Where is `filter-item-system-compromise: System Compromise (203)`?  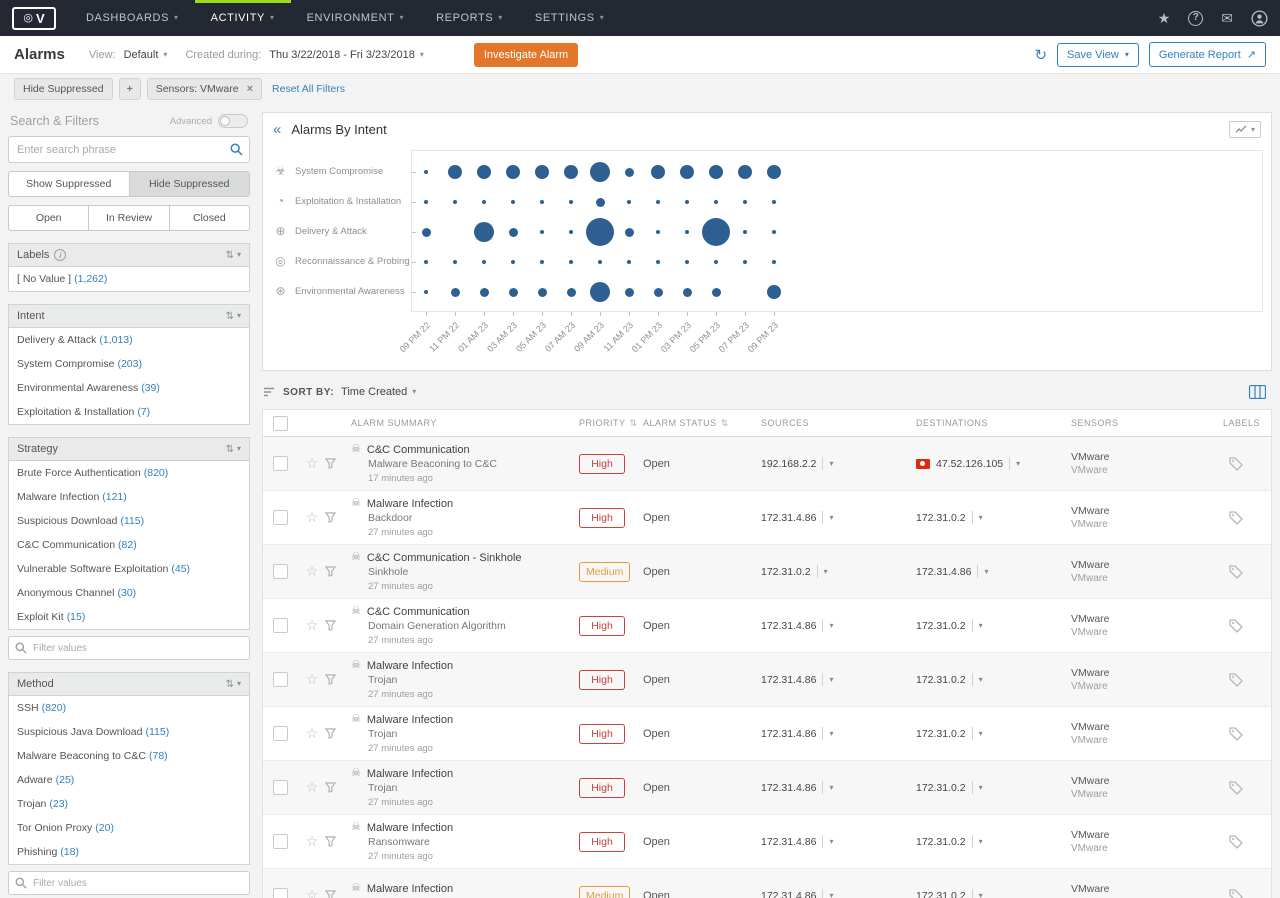
filter-item-system-compromise: System Compromise (203) is located at coordinates (129, 364).